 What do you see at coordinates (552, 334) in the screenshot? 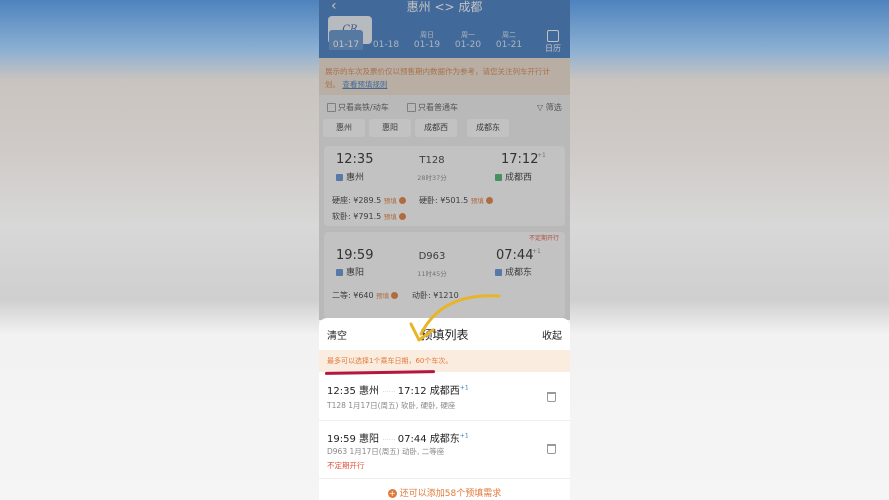
I see `collapse-button: 收起` at bounding box center [552, 334].